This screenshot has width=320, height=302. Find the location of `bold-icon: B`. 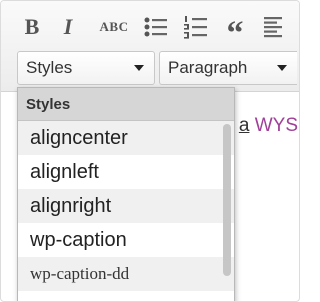

bold-icon: B is located at coordinates (32, 26).